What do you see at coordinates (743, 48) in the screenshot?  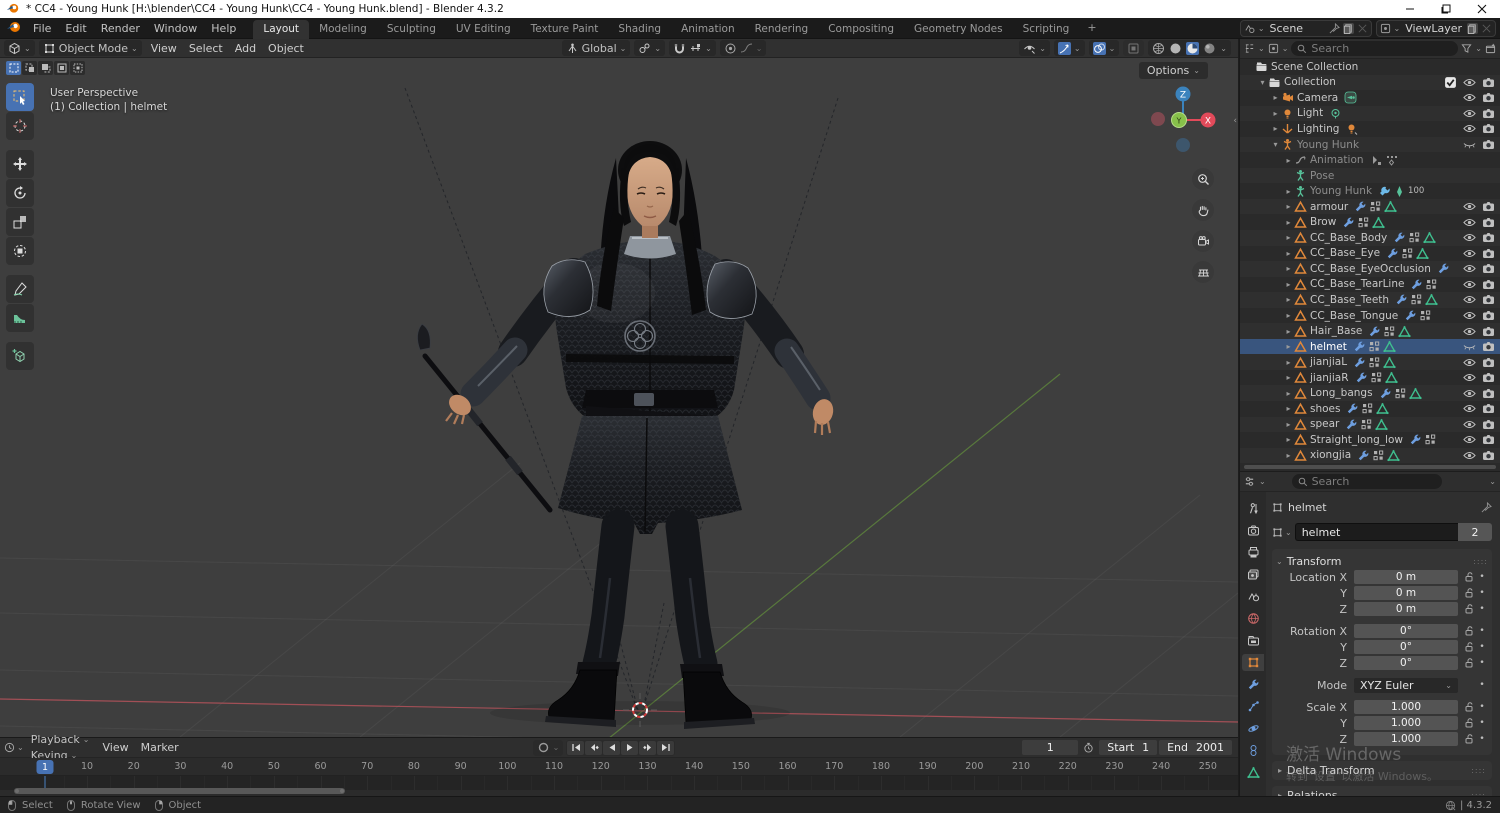 I see `proportional-edit-group: ⌄` at bounding box center [743, 48].